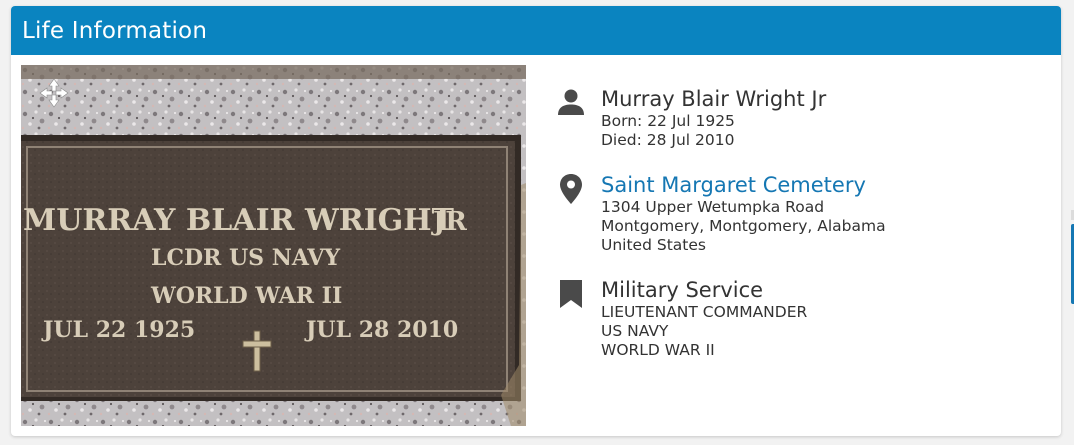 Image resolution: width=1074 pixels, height=445 pixels. I want to click on cemetery-country: United States, so click(653, 245).